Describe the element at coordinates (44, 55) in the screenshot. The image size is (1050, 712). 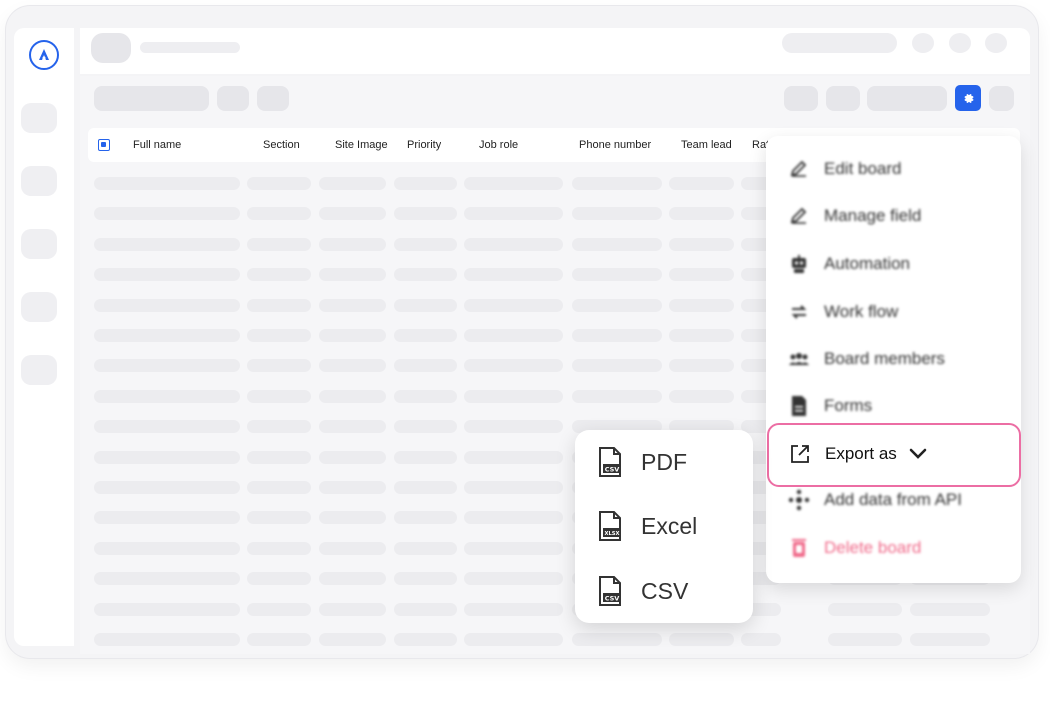
I see `app-logo-icon` at that location.